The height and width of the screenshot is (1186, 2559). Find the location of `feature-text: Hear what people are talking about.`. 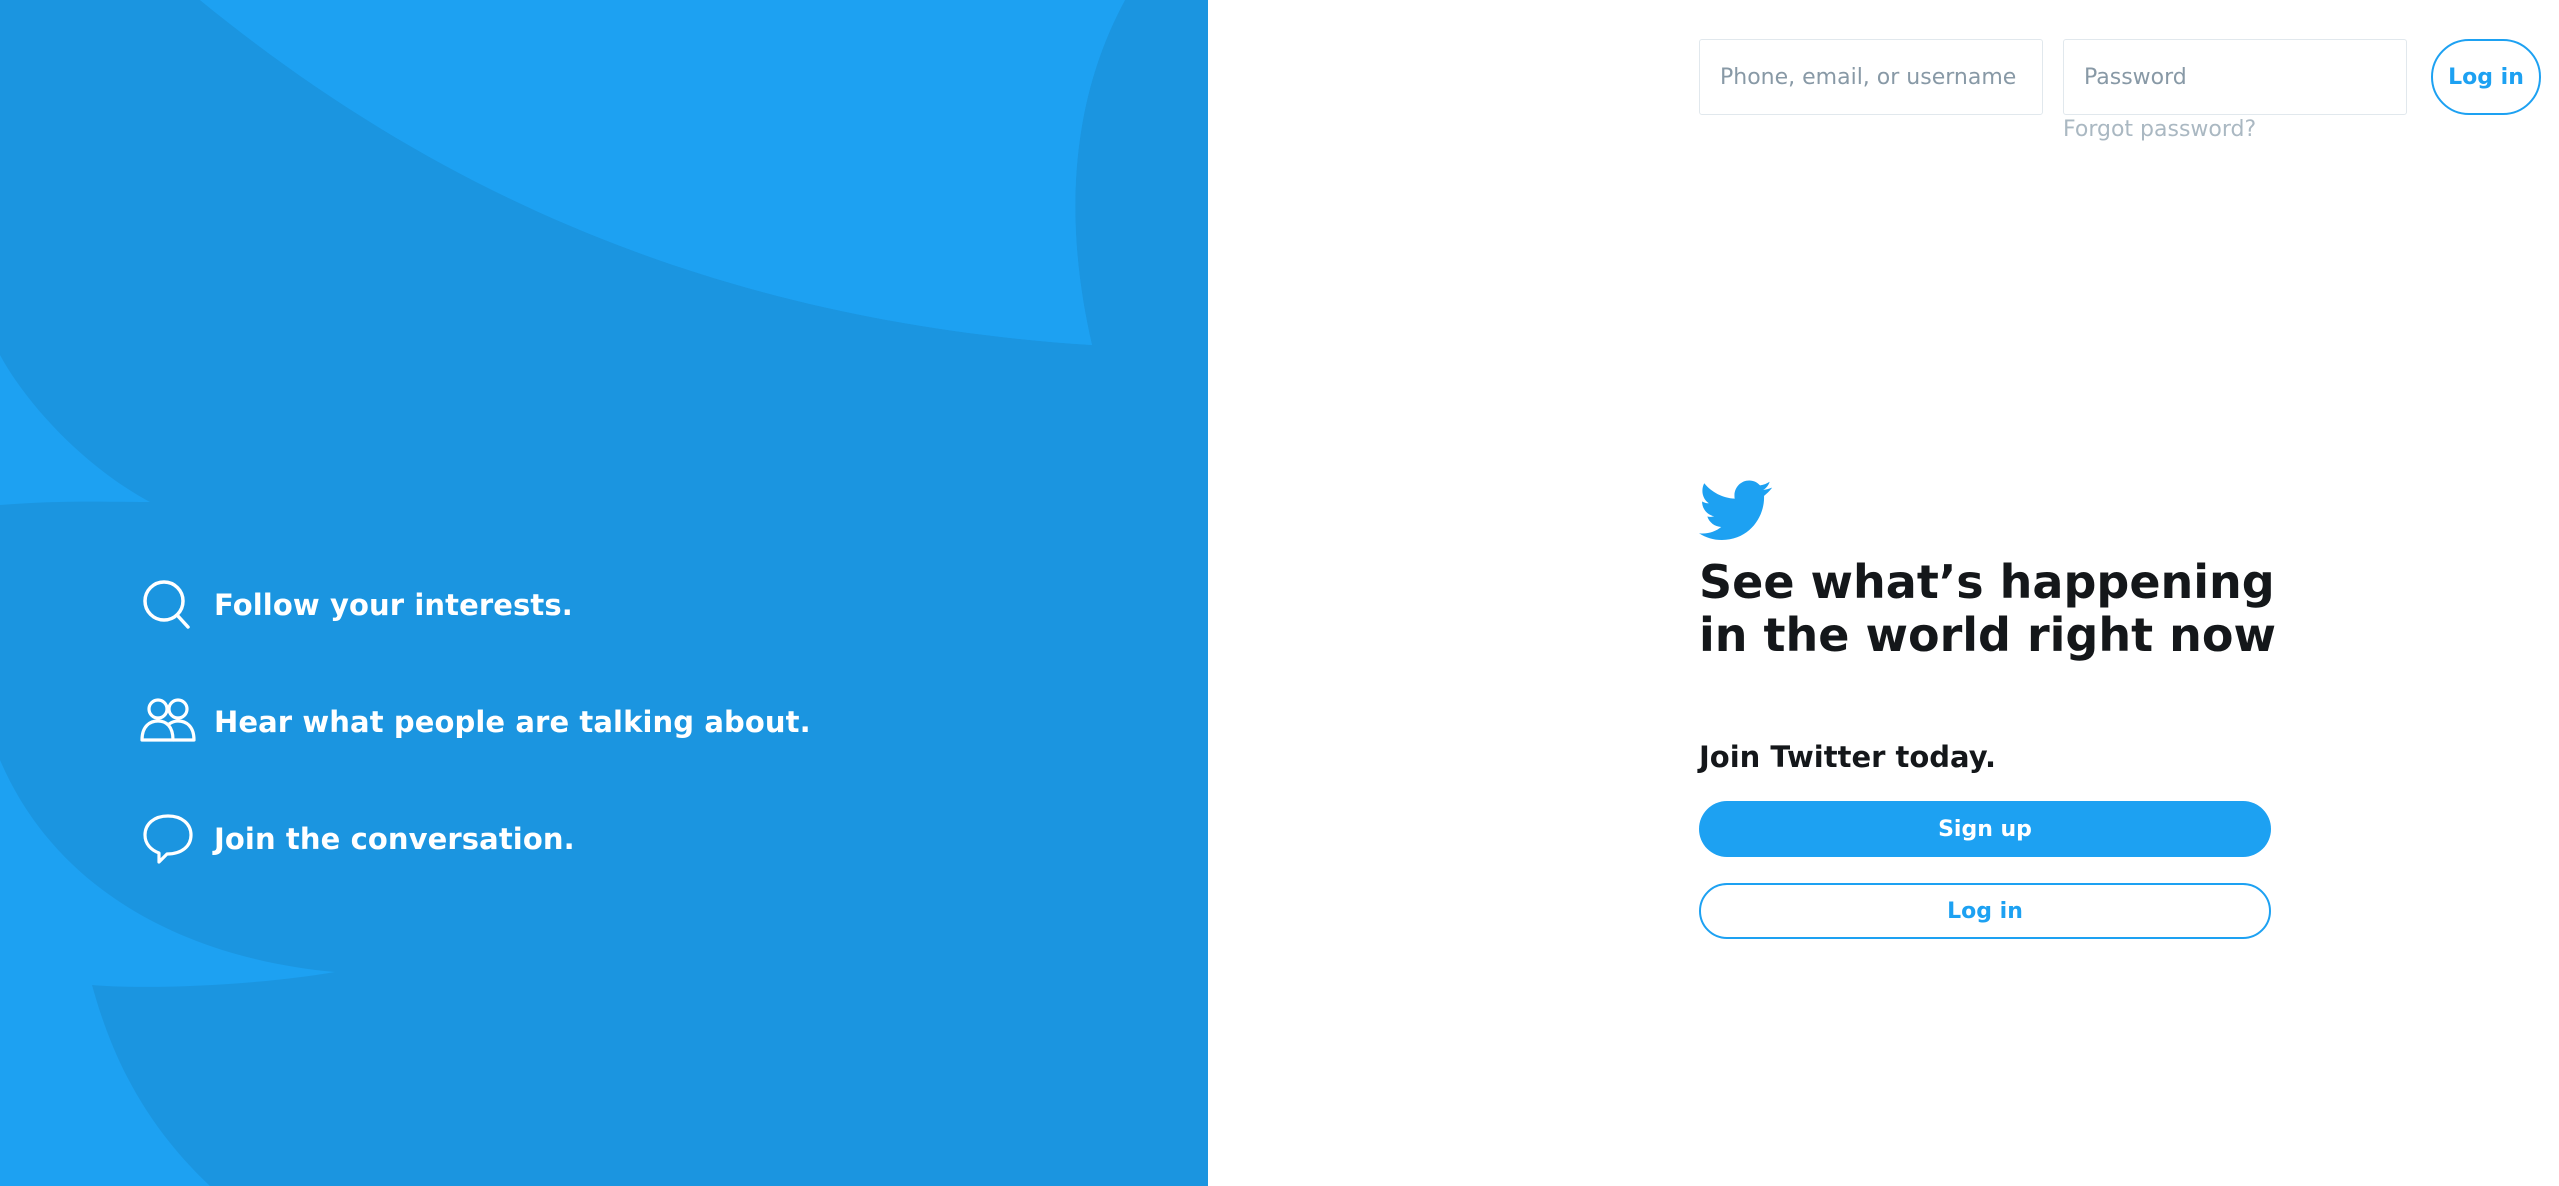

feature-text: Hear what people are talking about. is located at coordinates (512, 722).